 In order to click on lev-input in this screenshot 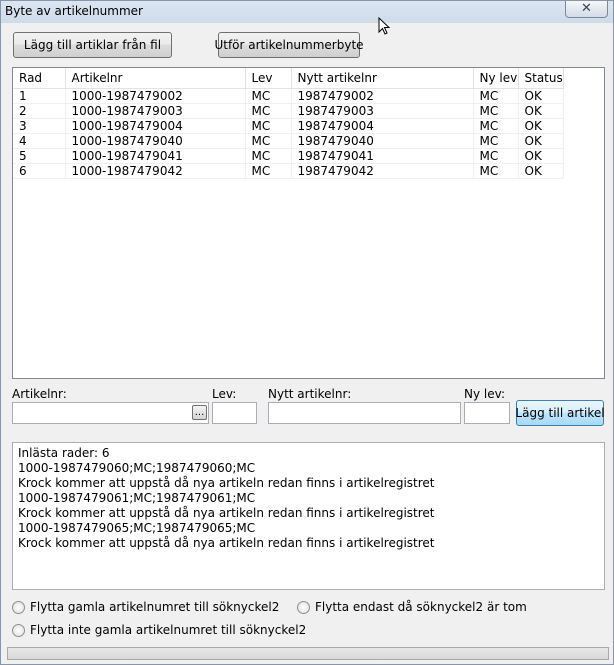, I will do `click(234, 413)`.